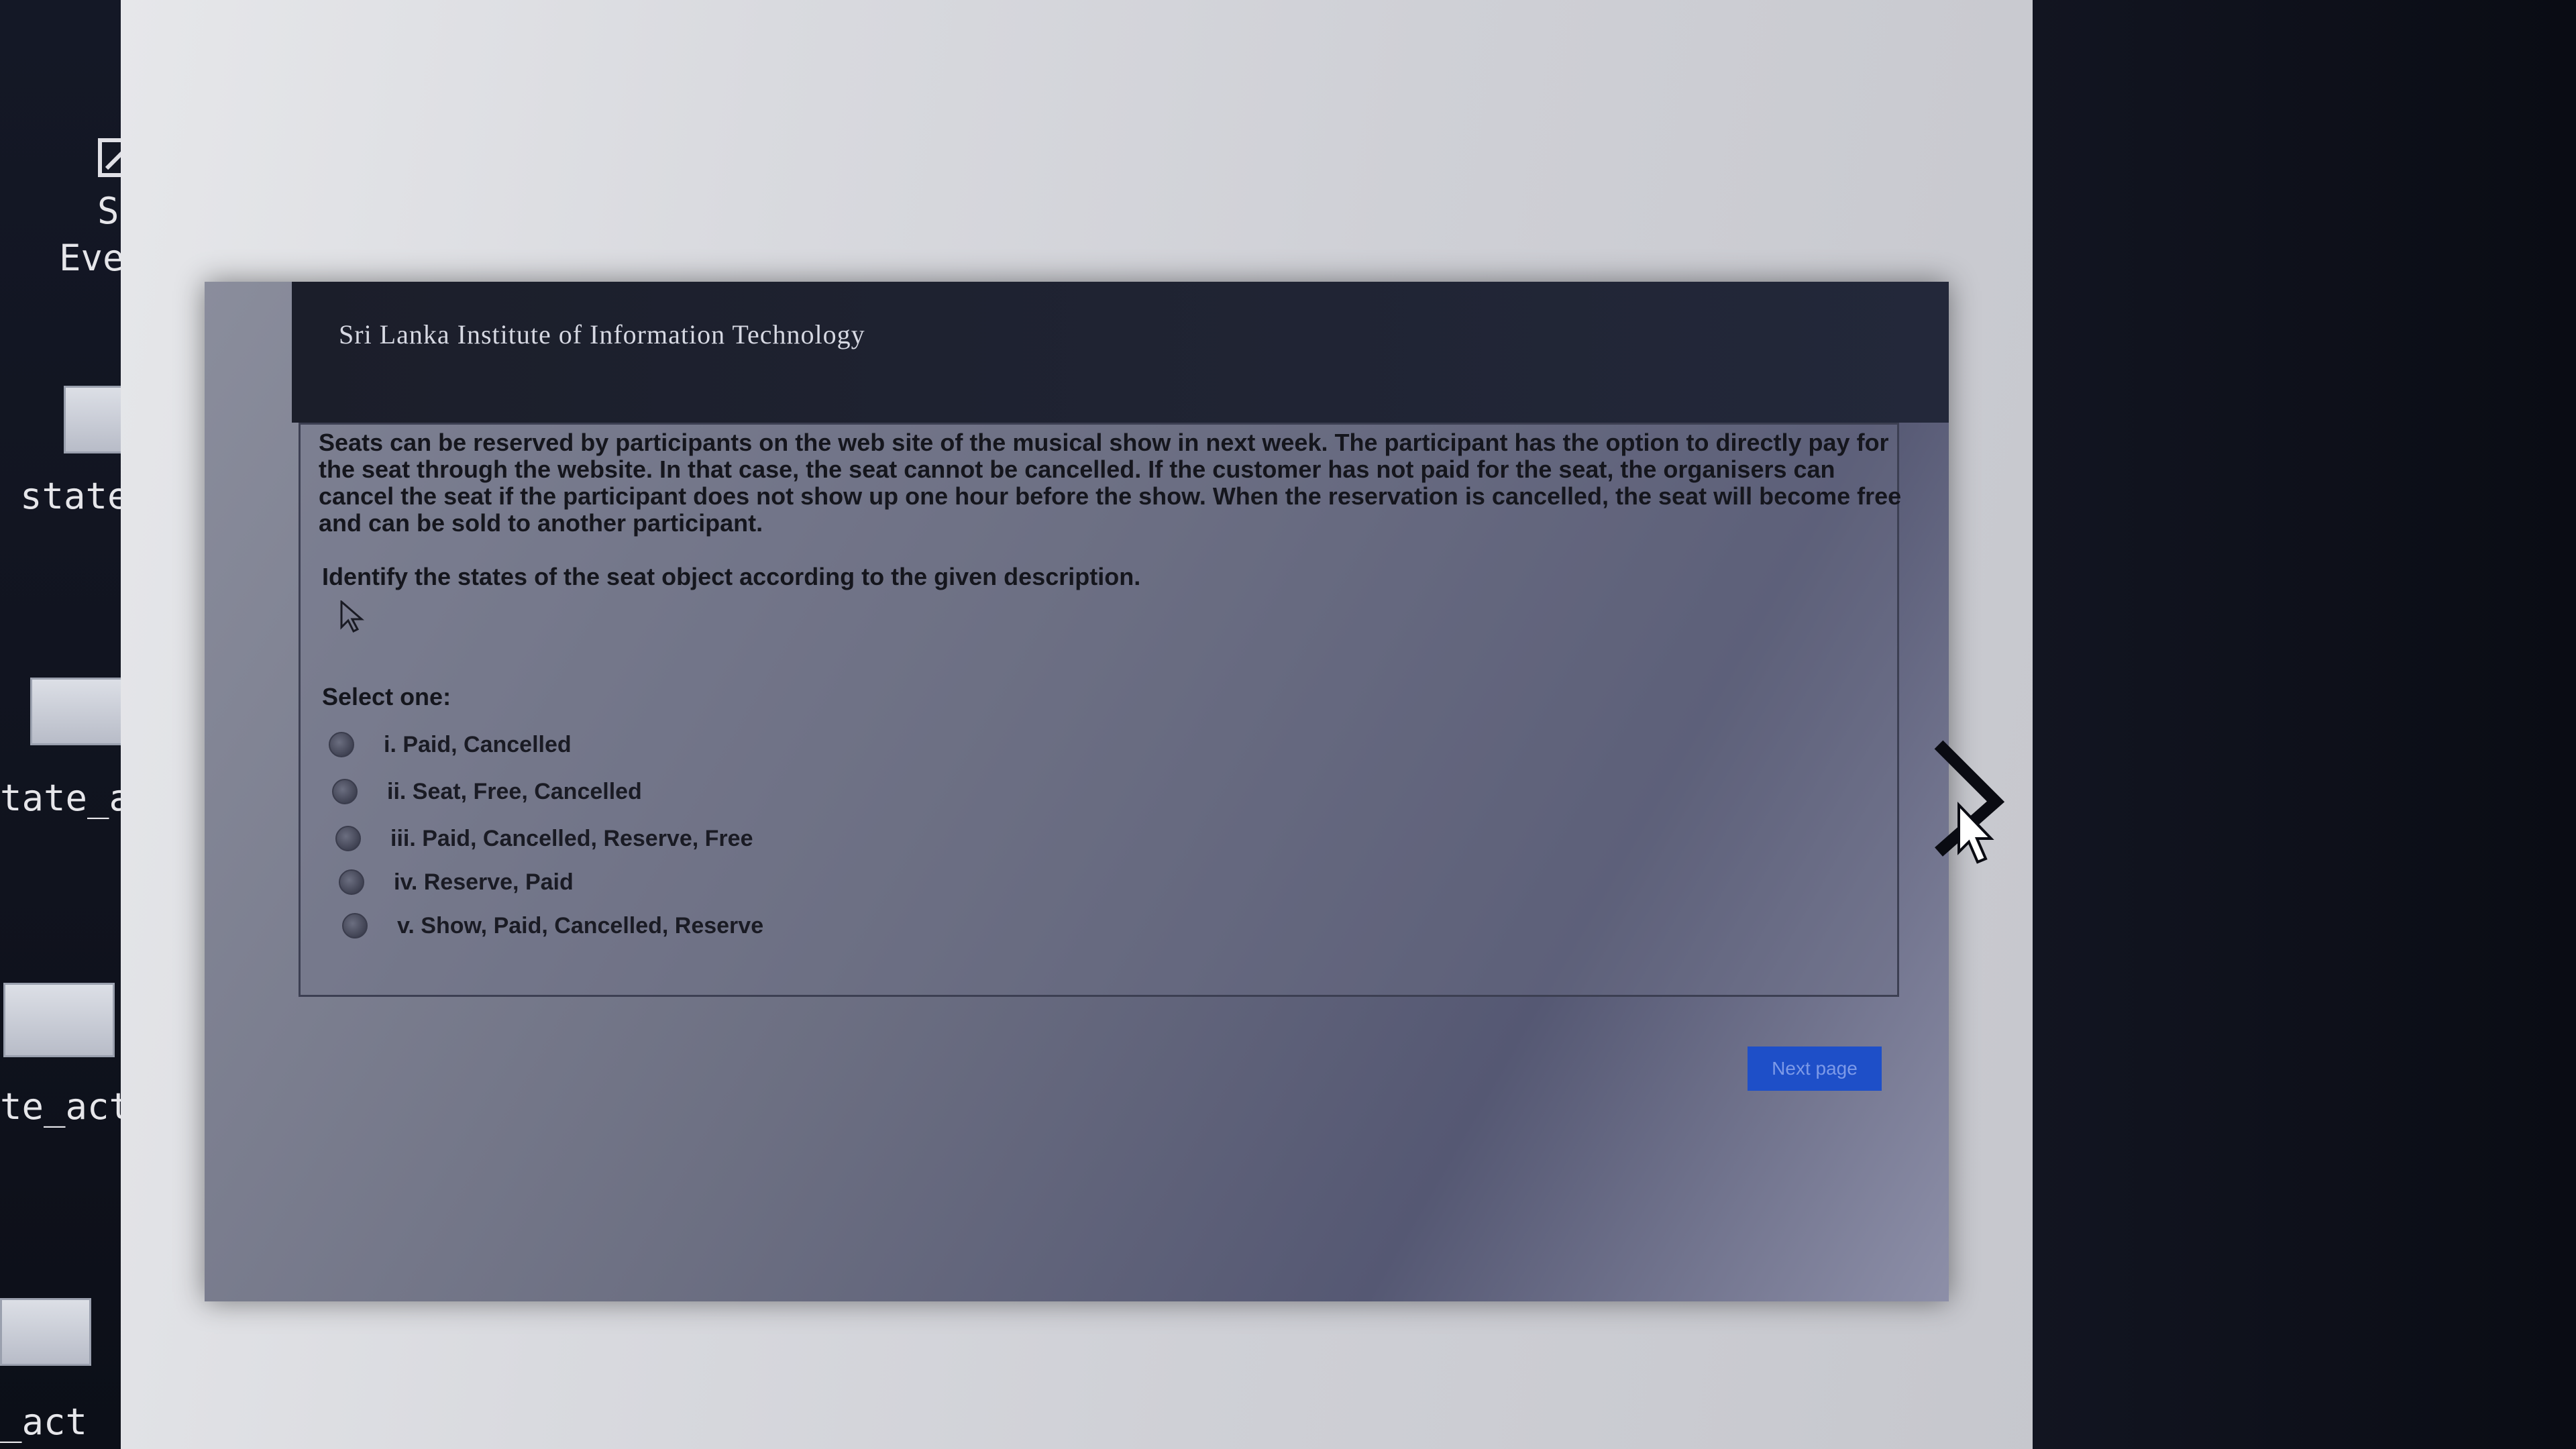  I want to click on answer-option: iv. Reserve, Paid, so click(456, 882).